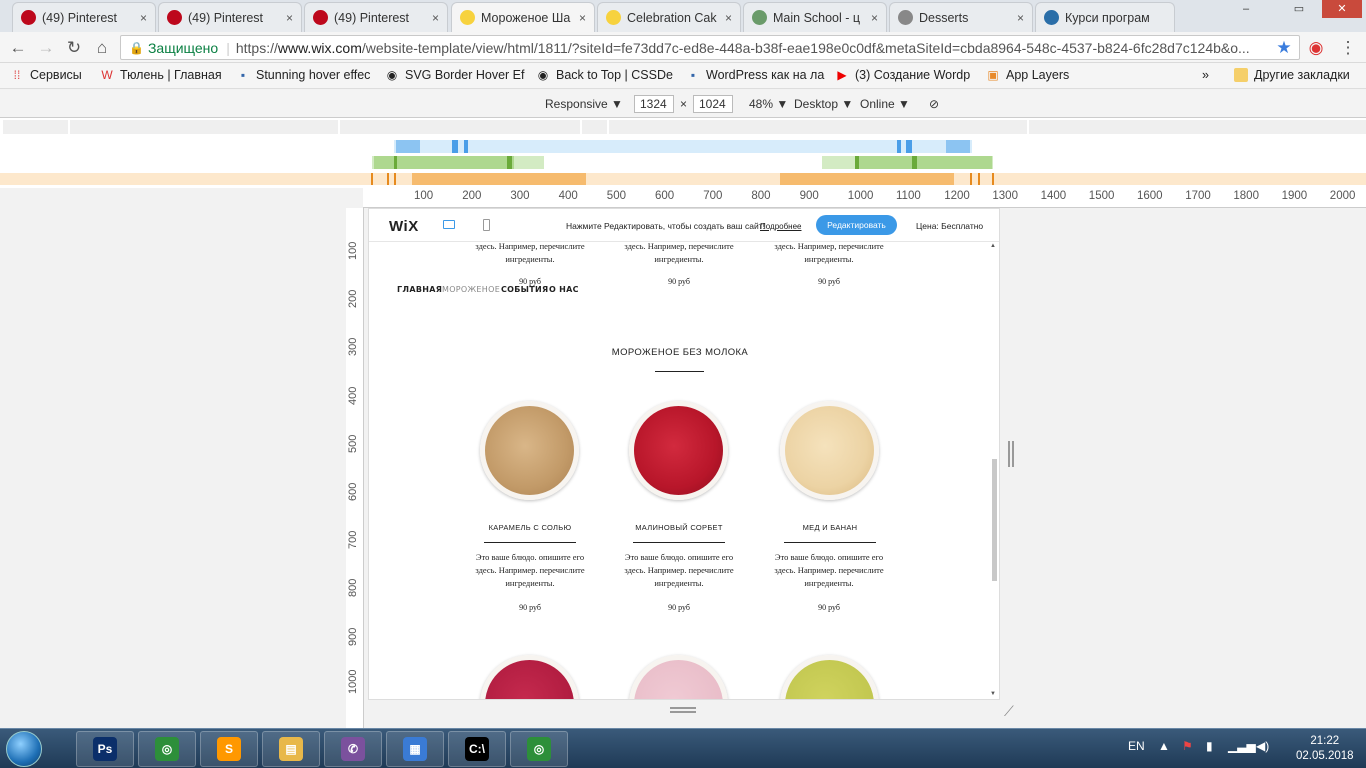 The image size is (1366, 768). I want to click on ruler-tick: 1700, so click(1198, 196).